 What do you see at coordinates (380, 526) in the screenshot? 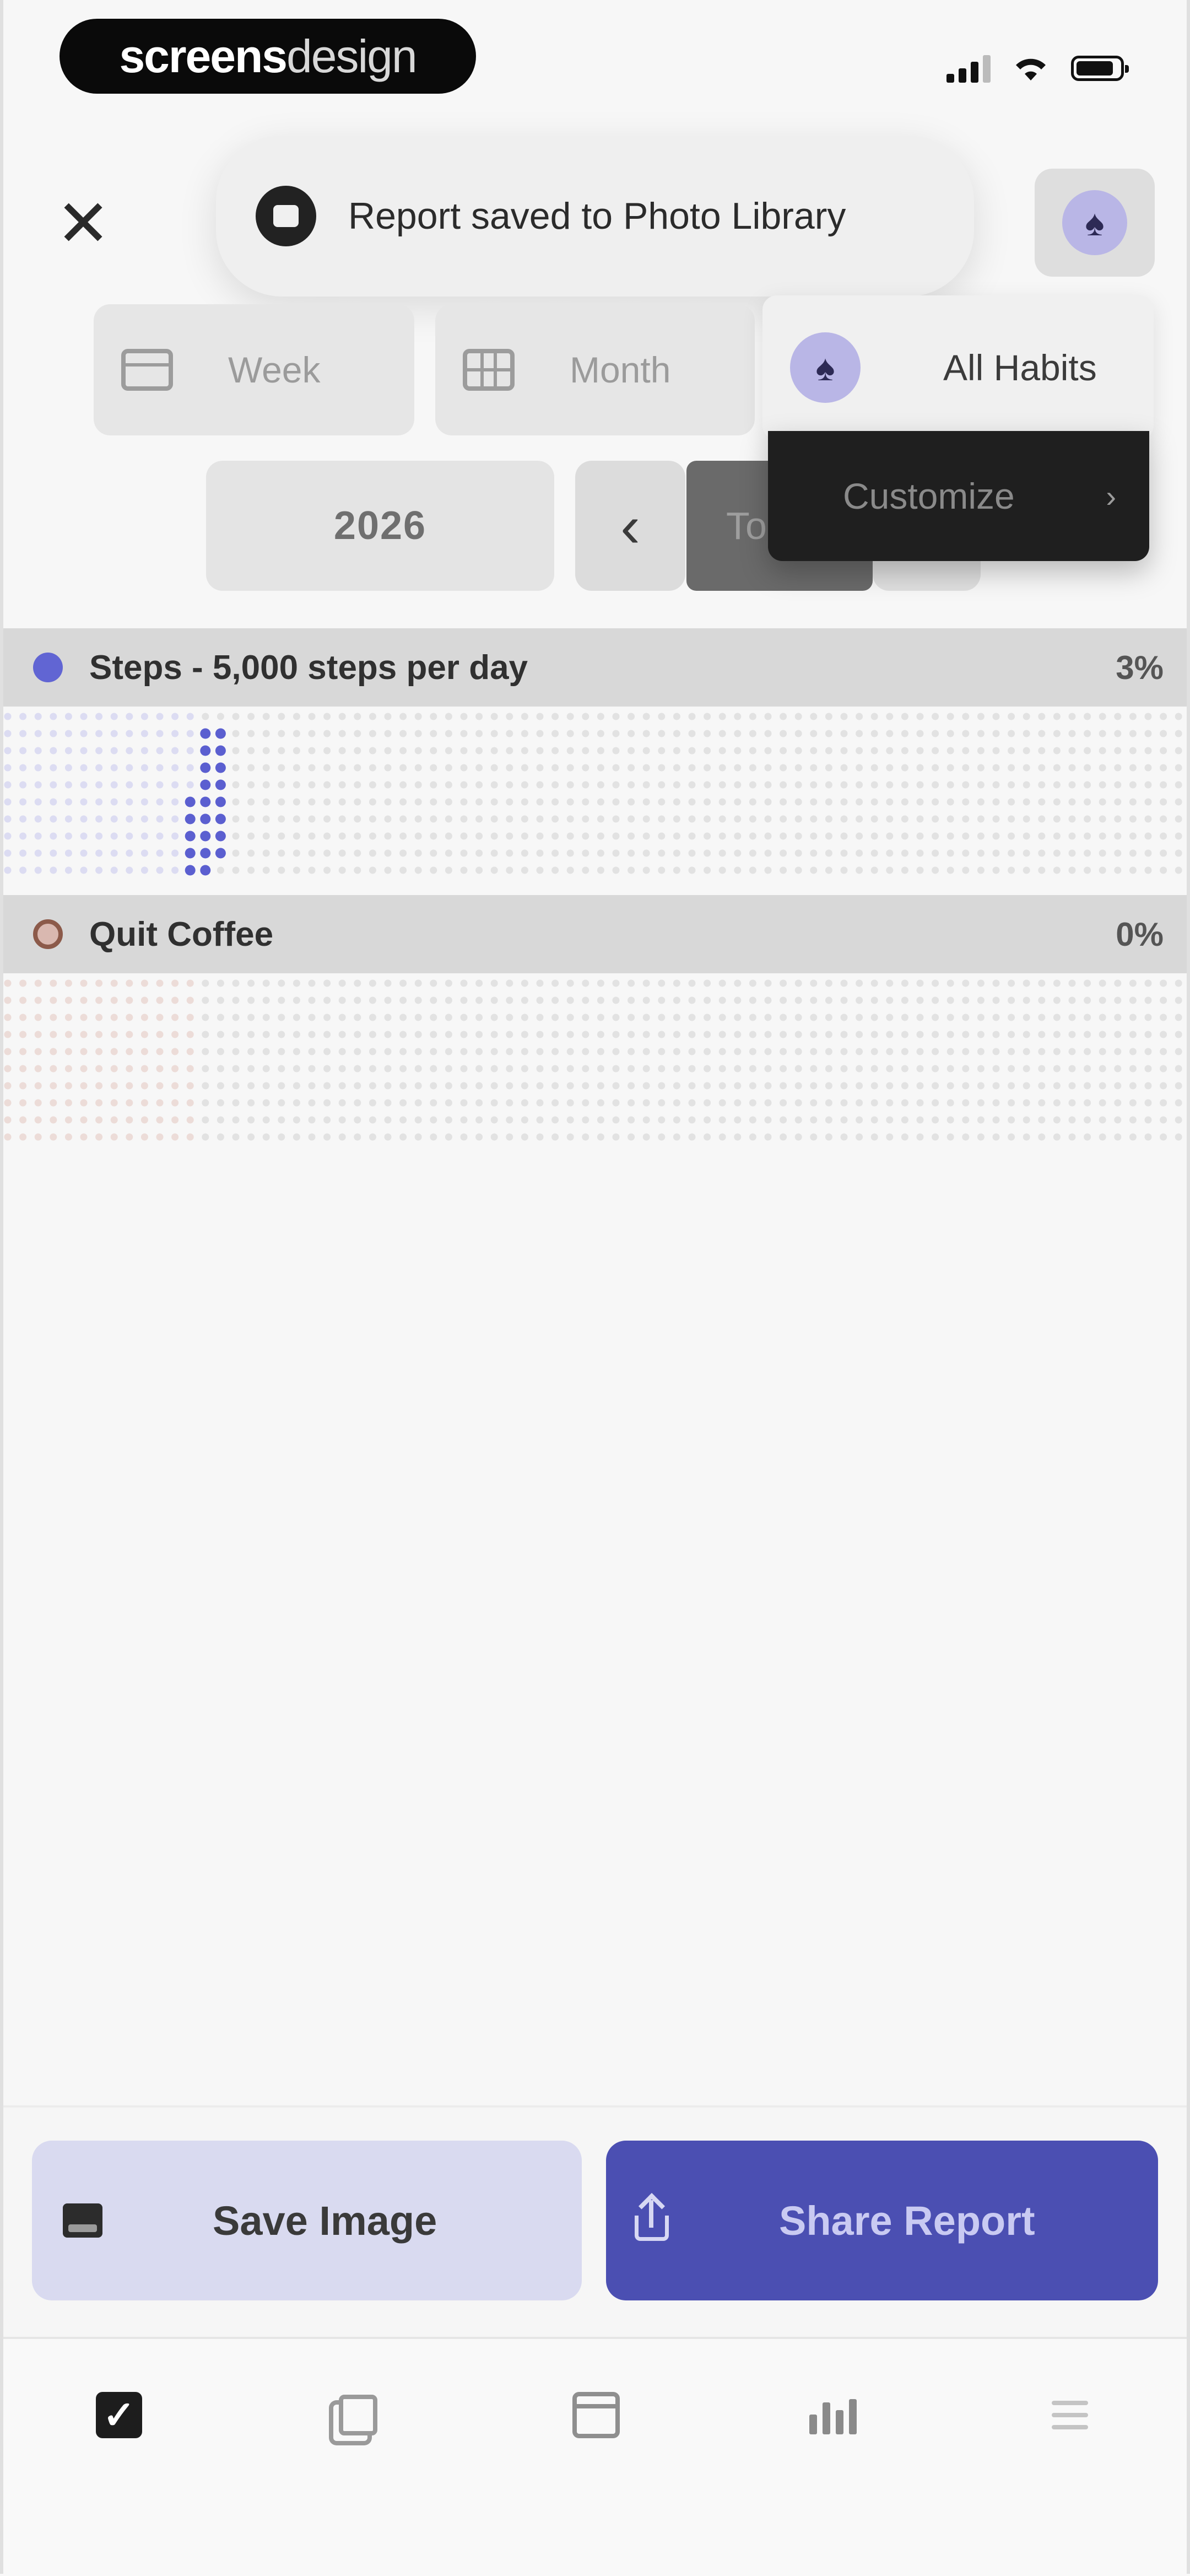
I see `year-selector: 2026` at bounding box center [380, 526].